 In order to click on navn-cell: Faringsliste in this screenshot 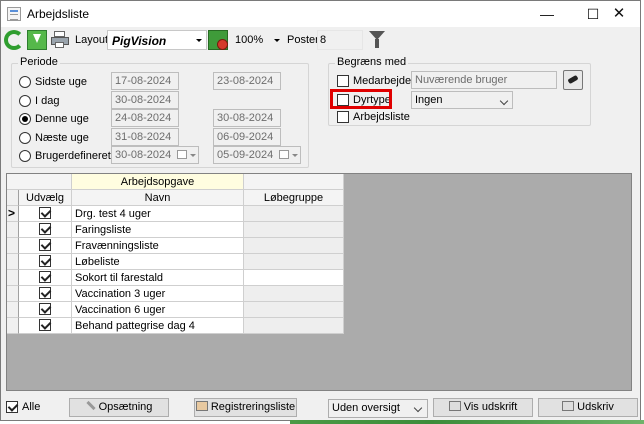, I will do `click(158, 230)`.